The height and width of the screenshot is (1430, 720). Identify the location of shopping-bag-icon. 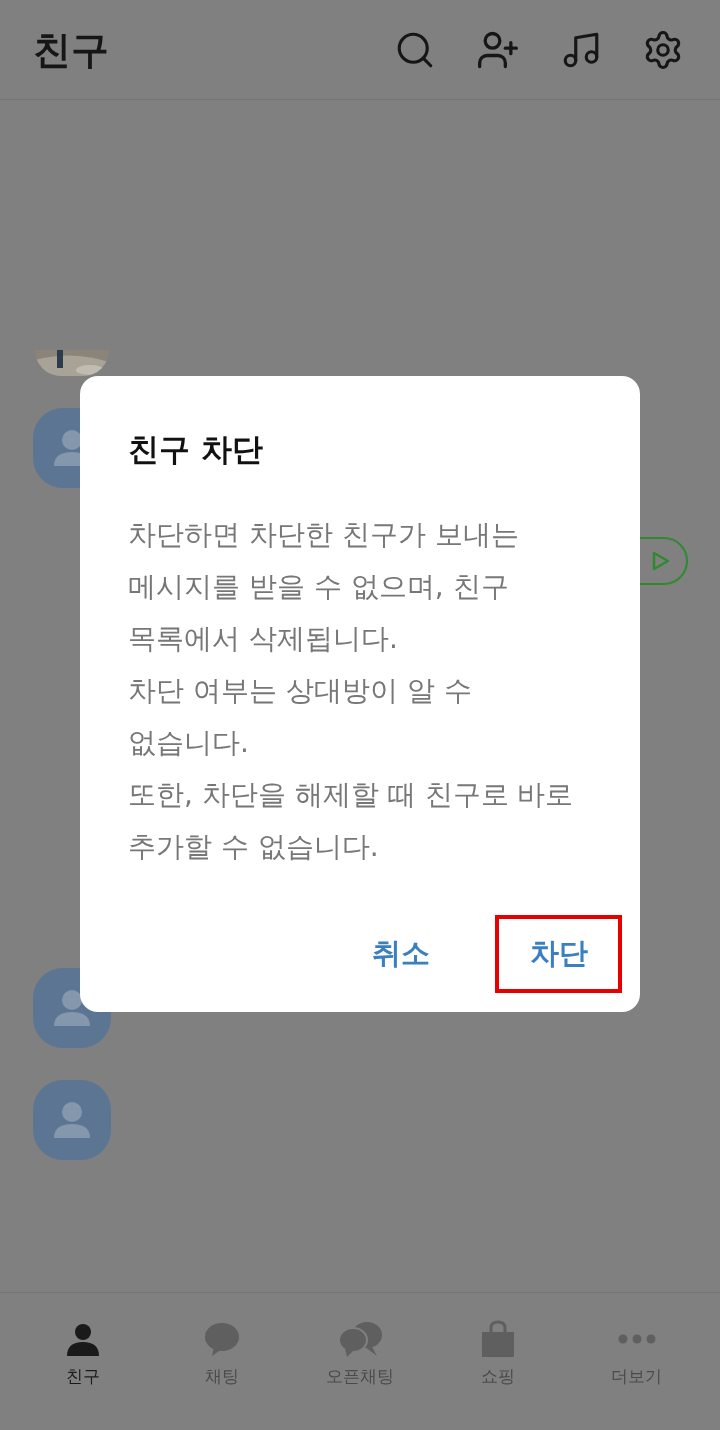
(498, 1339).